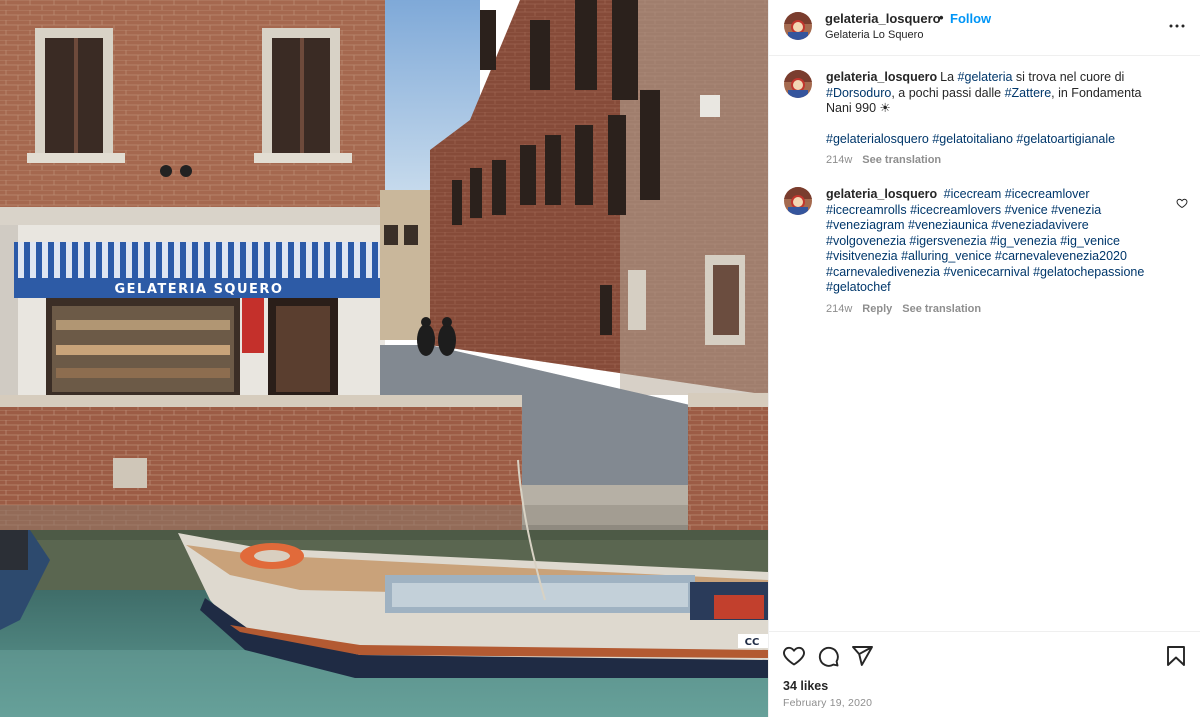 This screenshot has width=1200, height=717. I want to click on author-username: gelateria_losquero, so click(883, 18).